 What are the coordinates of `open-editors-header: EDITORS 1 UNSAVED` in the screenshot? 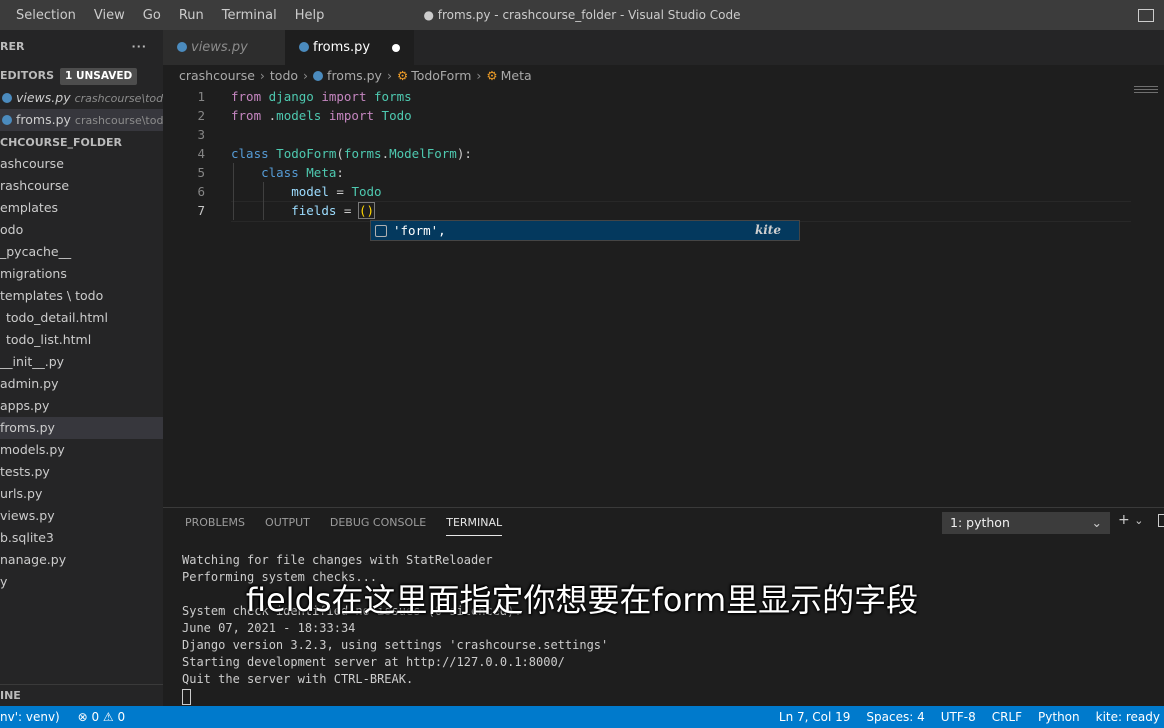 It's located at (81, 76).